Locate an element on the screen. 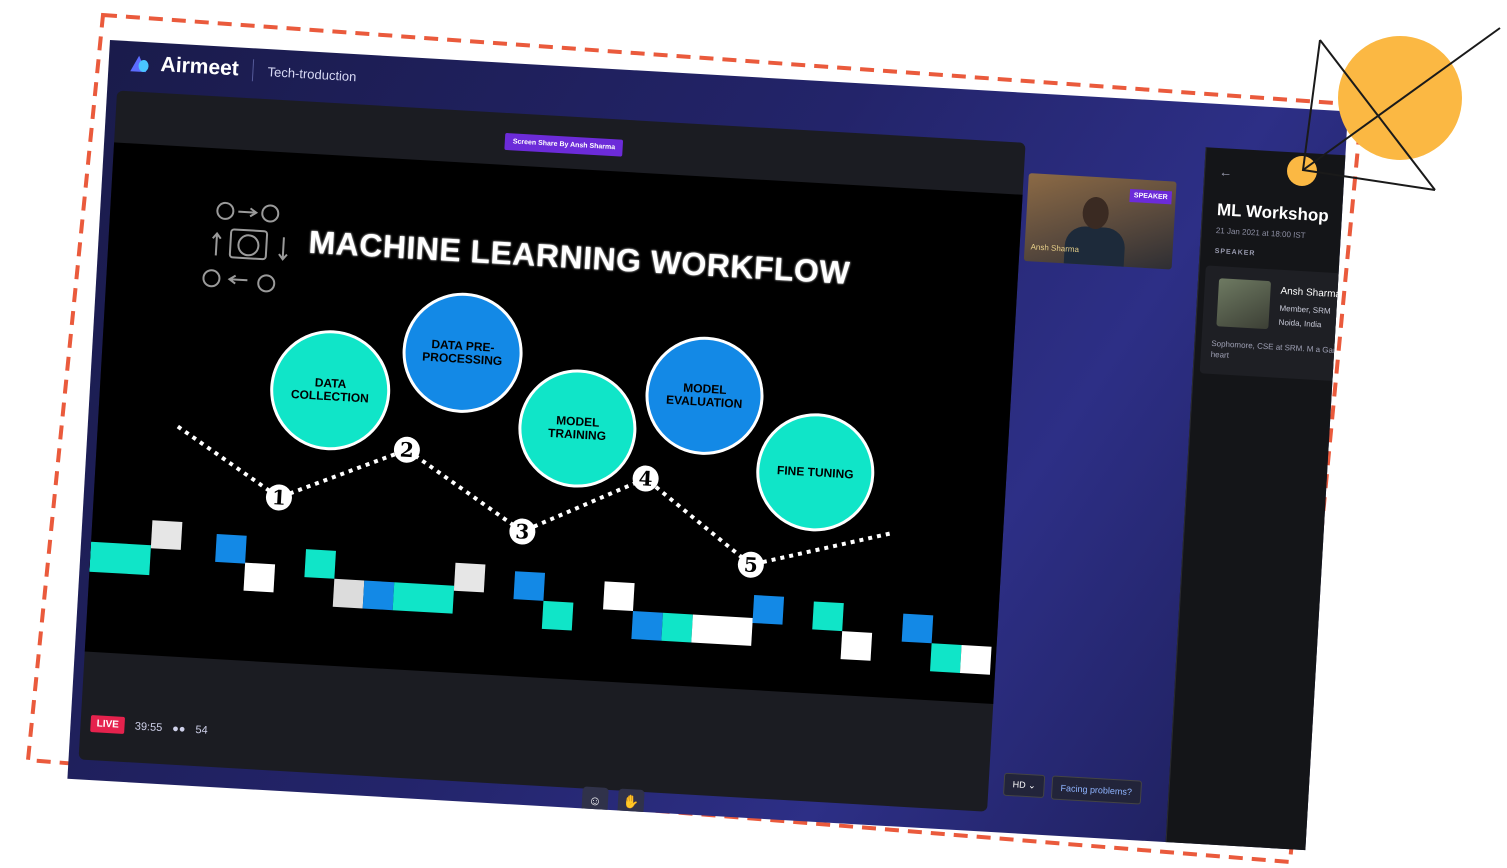 This screenshot has width=1507, height=868. back-arrow-icon: ← is located at coordinates (1226, 172).